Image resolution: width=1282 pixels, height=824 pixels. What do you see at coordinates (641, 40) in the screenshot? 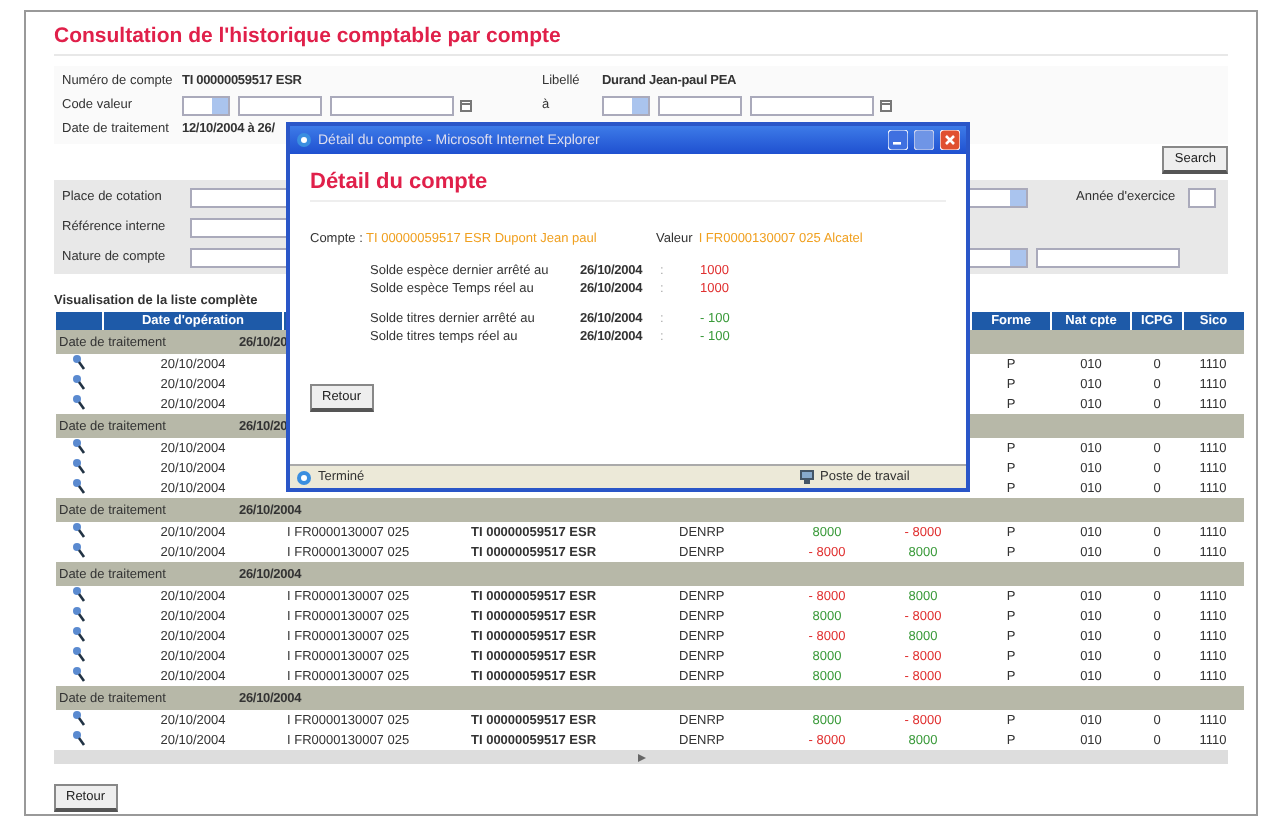
I see `page-title: Consultation de l'historique comptable par compte` at bounding box center [641, 40].